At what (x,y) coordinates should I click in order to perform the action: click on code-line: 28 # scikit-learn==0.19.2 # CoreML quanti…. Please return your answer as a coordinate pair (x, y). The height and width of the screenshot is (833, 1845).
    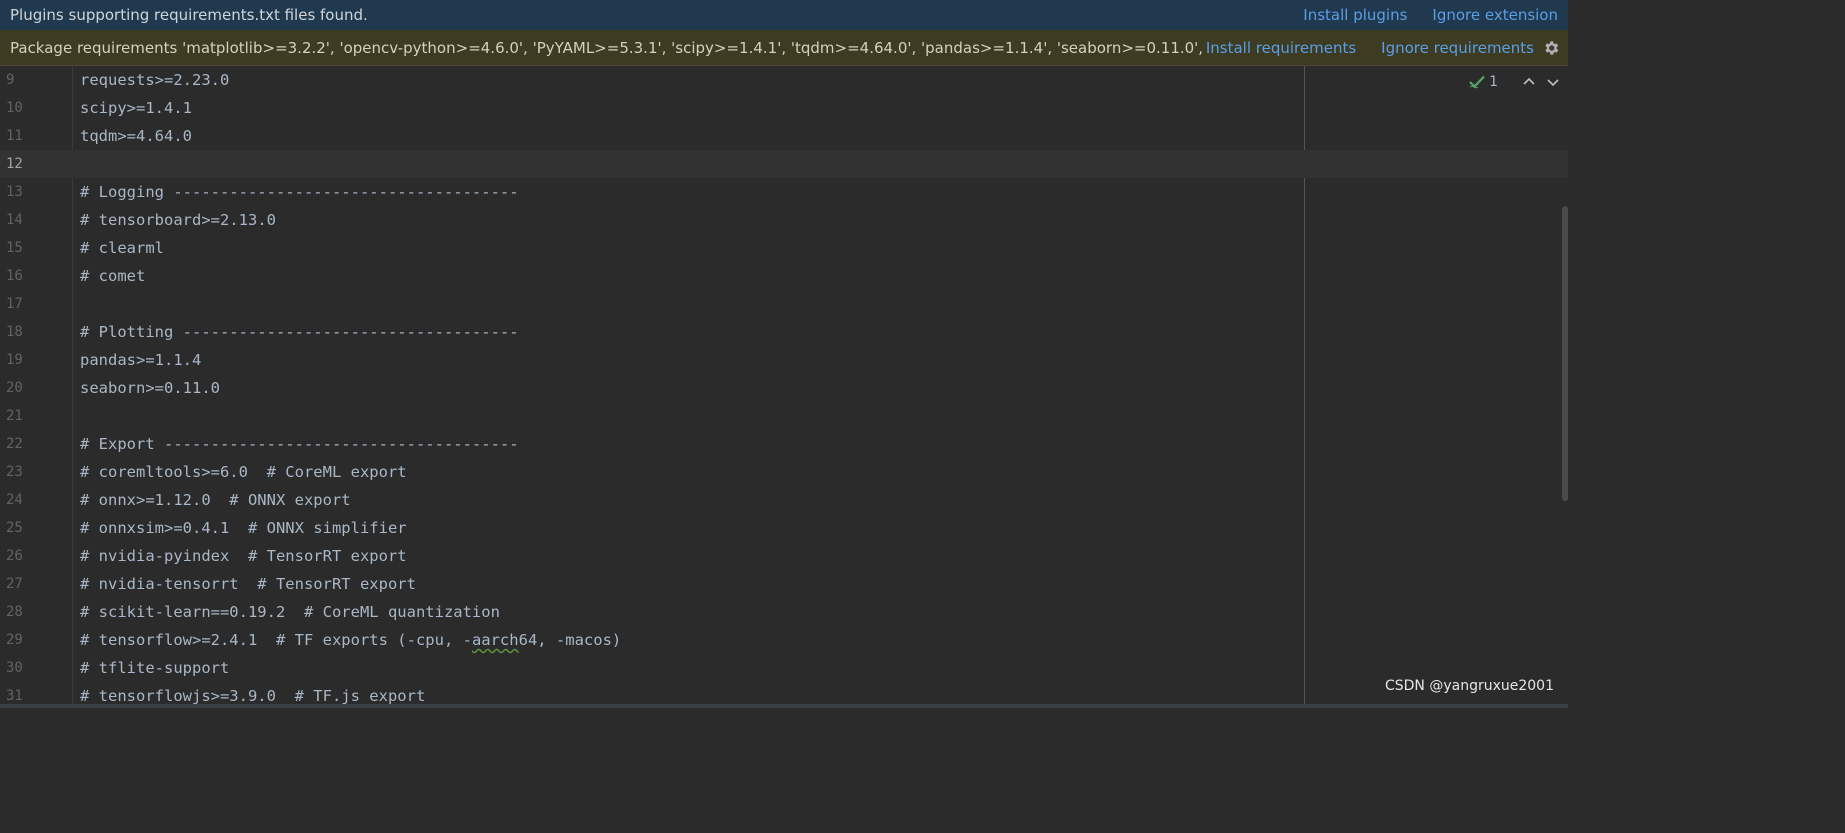
    Looking at the image, I should click on (784, 612).